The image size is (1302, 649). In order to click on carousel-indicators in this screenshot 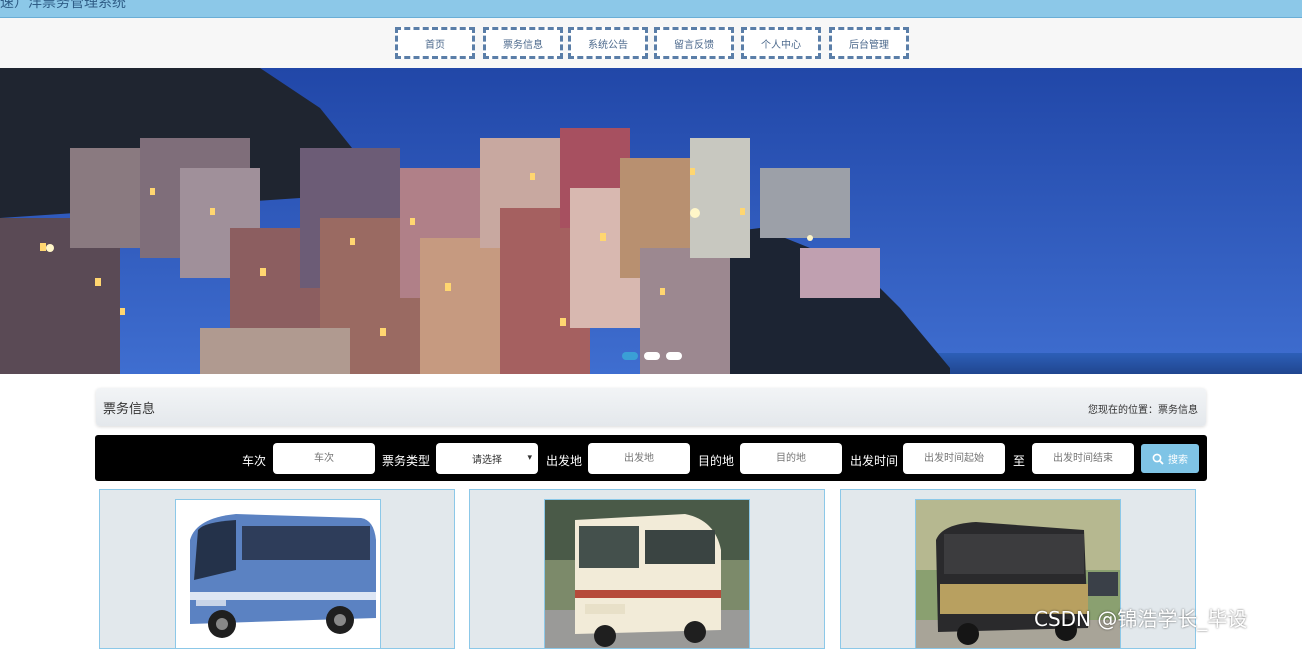, I will do `click(652, 356)`.